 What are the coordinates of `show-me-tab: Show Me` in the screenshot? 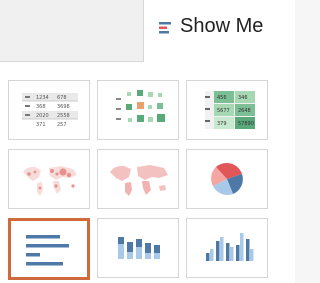 It's located at (219, 31).